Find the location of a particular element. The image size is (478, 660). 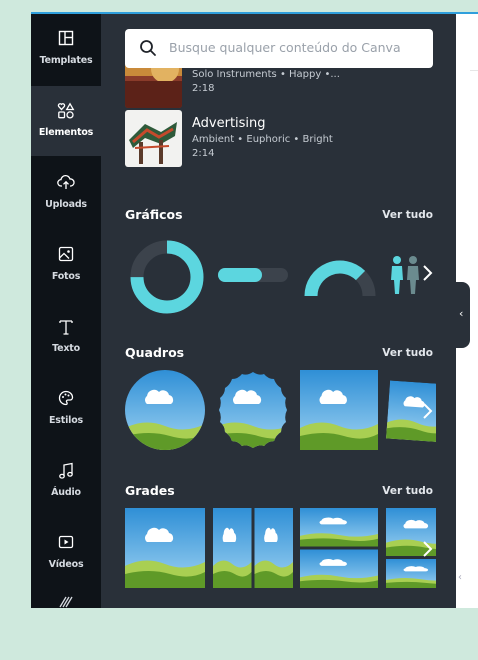

gauge-chart-element is located at coordinates (340, 275).